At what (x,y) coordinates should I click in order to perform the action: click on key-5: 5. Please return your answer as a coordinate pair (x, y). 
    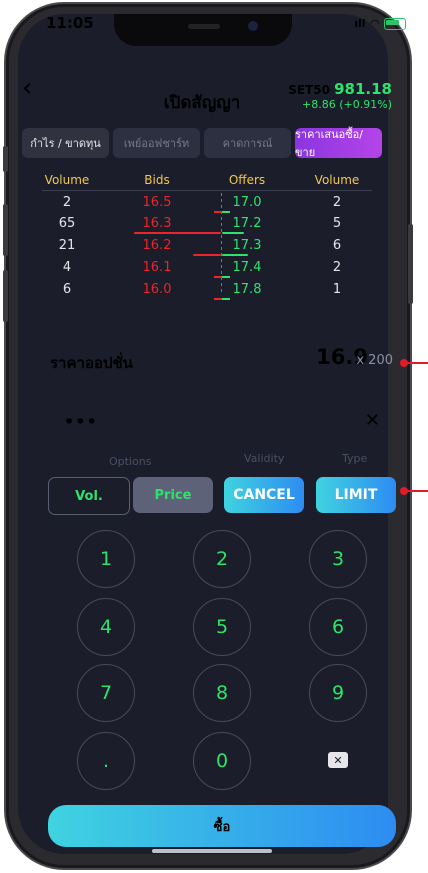
    Looking at the image, I should click on (222, 627).